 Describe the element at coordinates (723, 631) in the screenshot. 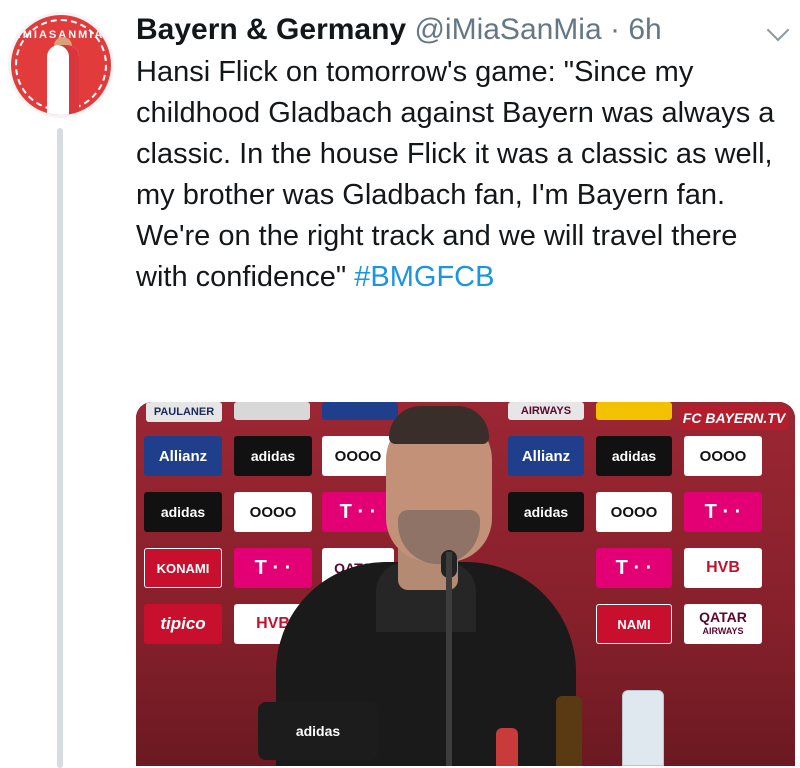

I see `qatar-sub-label: AIRWAYS` at that location.